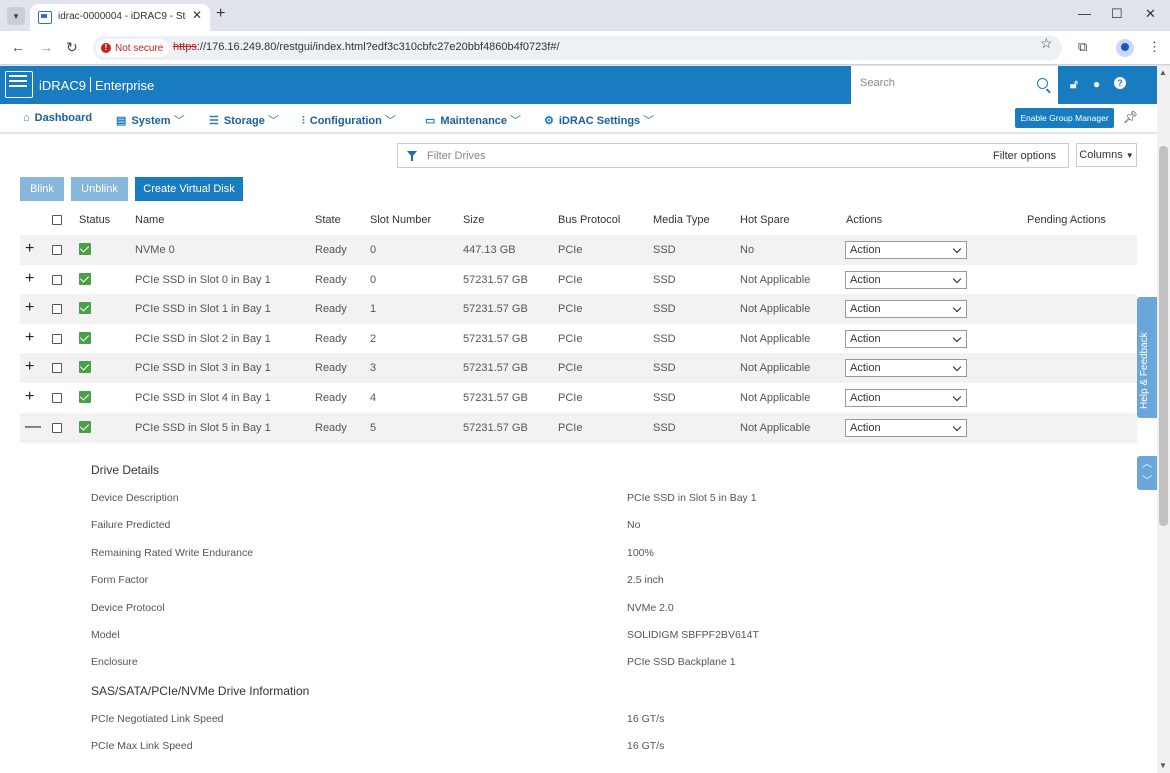 This screenshot has width=1170, height=773. I want to click on reload-icon: ↻, so click(72, 47).